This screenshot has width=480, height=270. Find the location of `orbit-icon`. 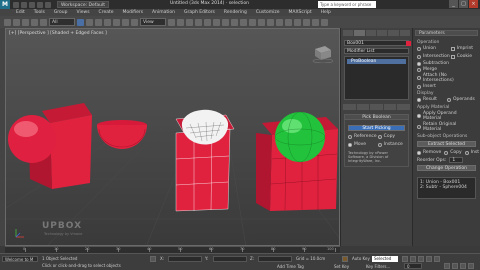

orbit-icon is located at coordinates (463, 266).